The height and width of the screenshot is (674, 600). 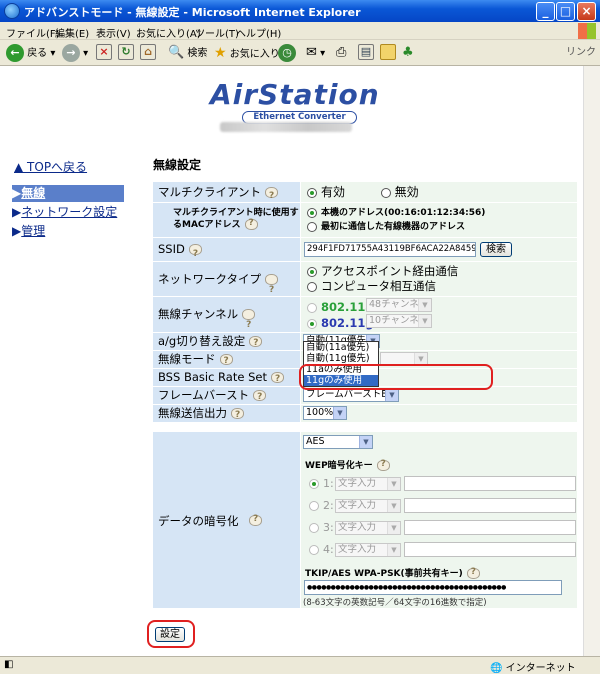 What do you see at coordinates (226, 320) in the screenshot?
I see `channel-label: 無線チャンネル` at bounding box center [226, 320].